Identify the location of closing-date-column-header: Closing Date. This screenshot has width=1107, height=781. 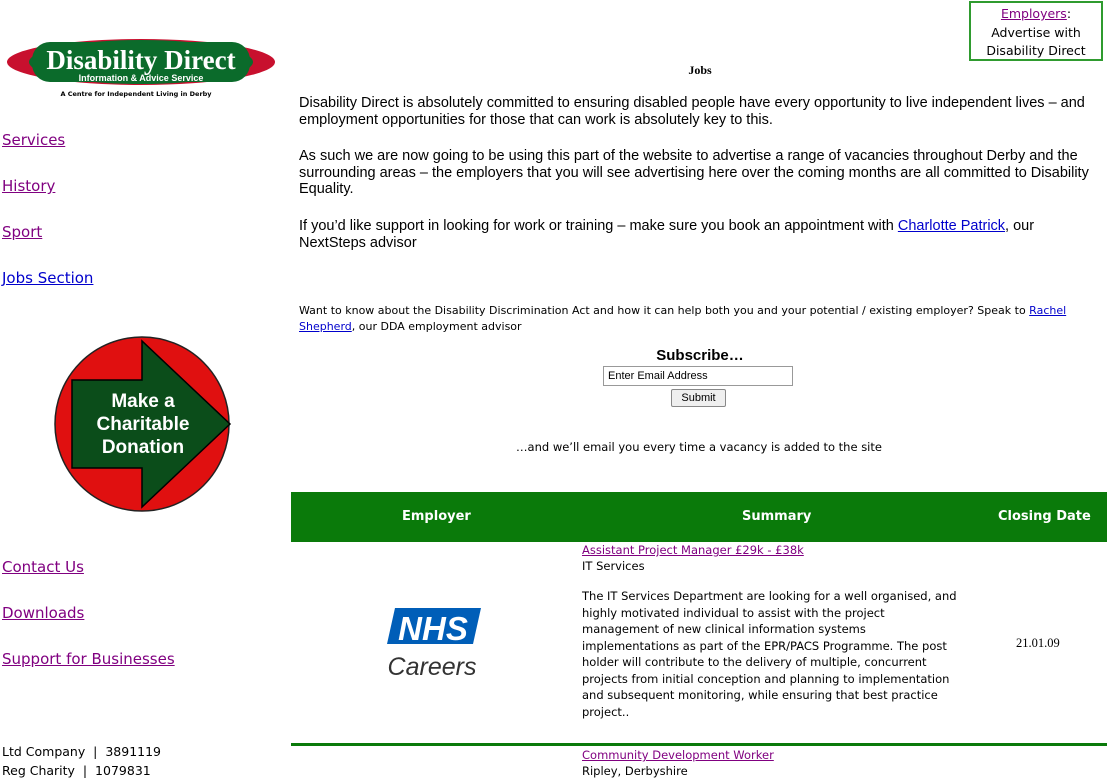
(1044, 516).